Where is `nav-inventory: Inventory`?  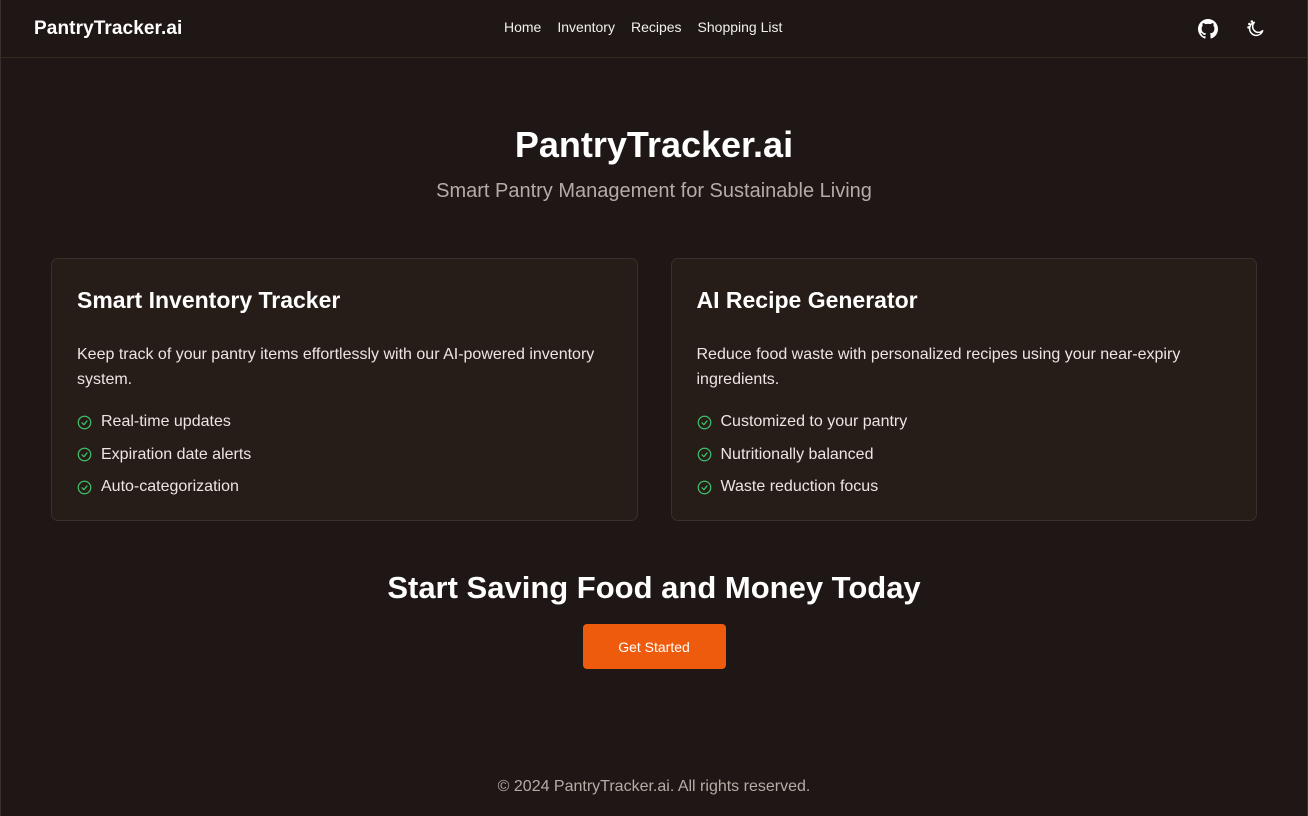 nav-inventory: Inventory is located at coordinates (586, 27).